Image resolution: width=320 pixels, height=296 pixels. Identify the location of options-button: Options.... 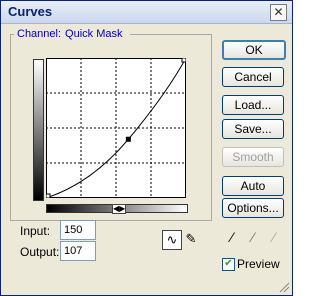
(253, 208).